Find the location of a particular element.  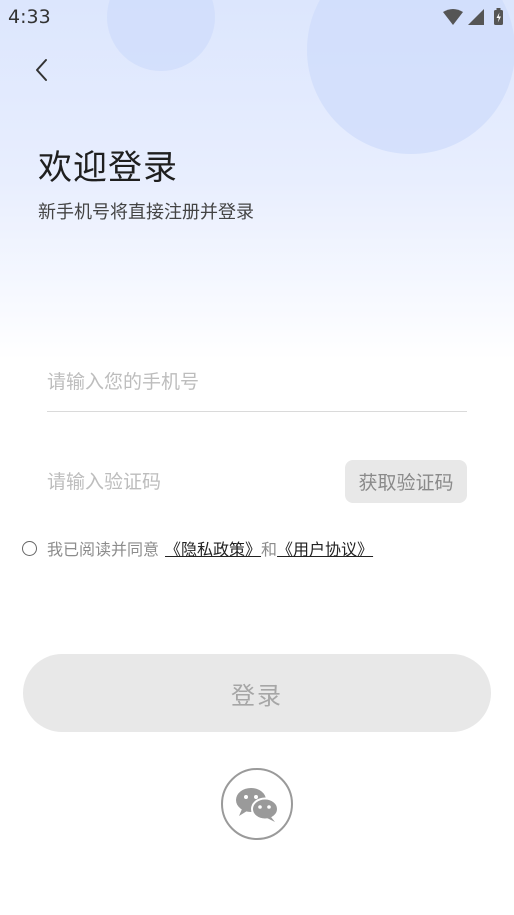

phone-input-divider is located at coordinates (257, 411).